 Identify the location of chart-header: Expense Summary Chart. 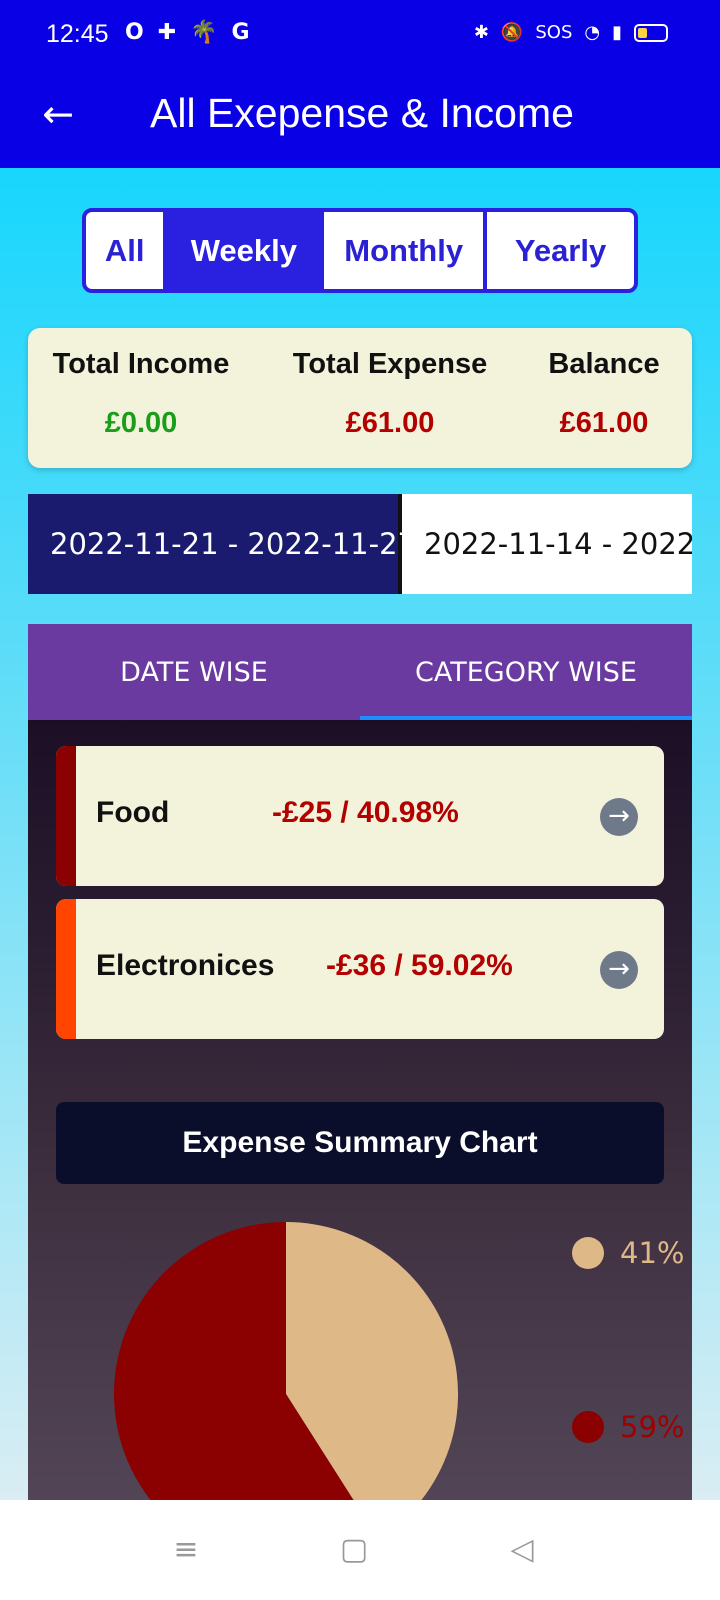
(360, 1143).